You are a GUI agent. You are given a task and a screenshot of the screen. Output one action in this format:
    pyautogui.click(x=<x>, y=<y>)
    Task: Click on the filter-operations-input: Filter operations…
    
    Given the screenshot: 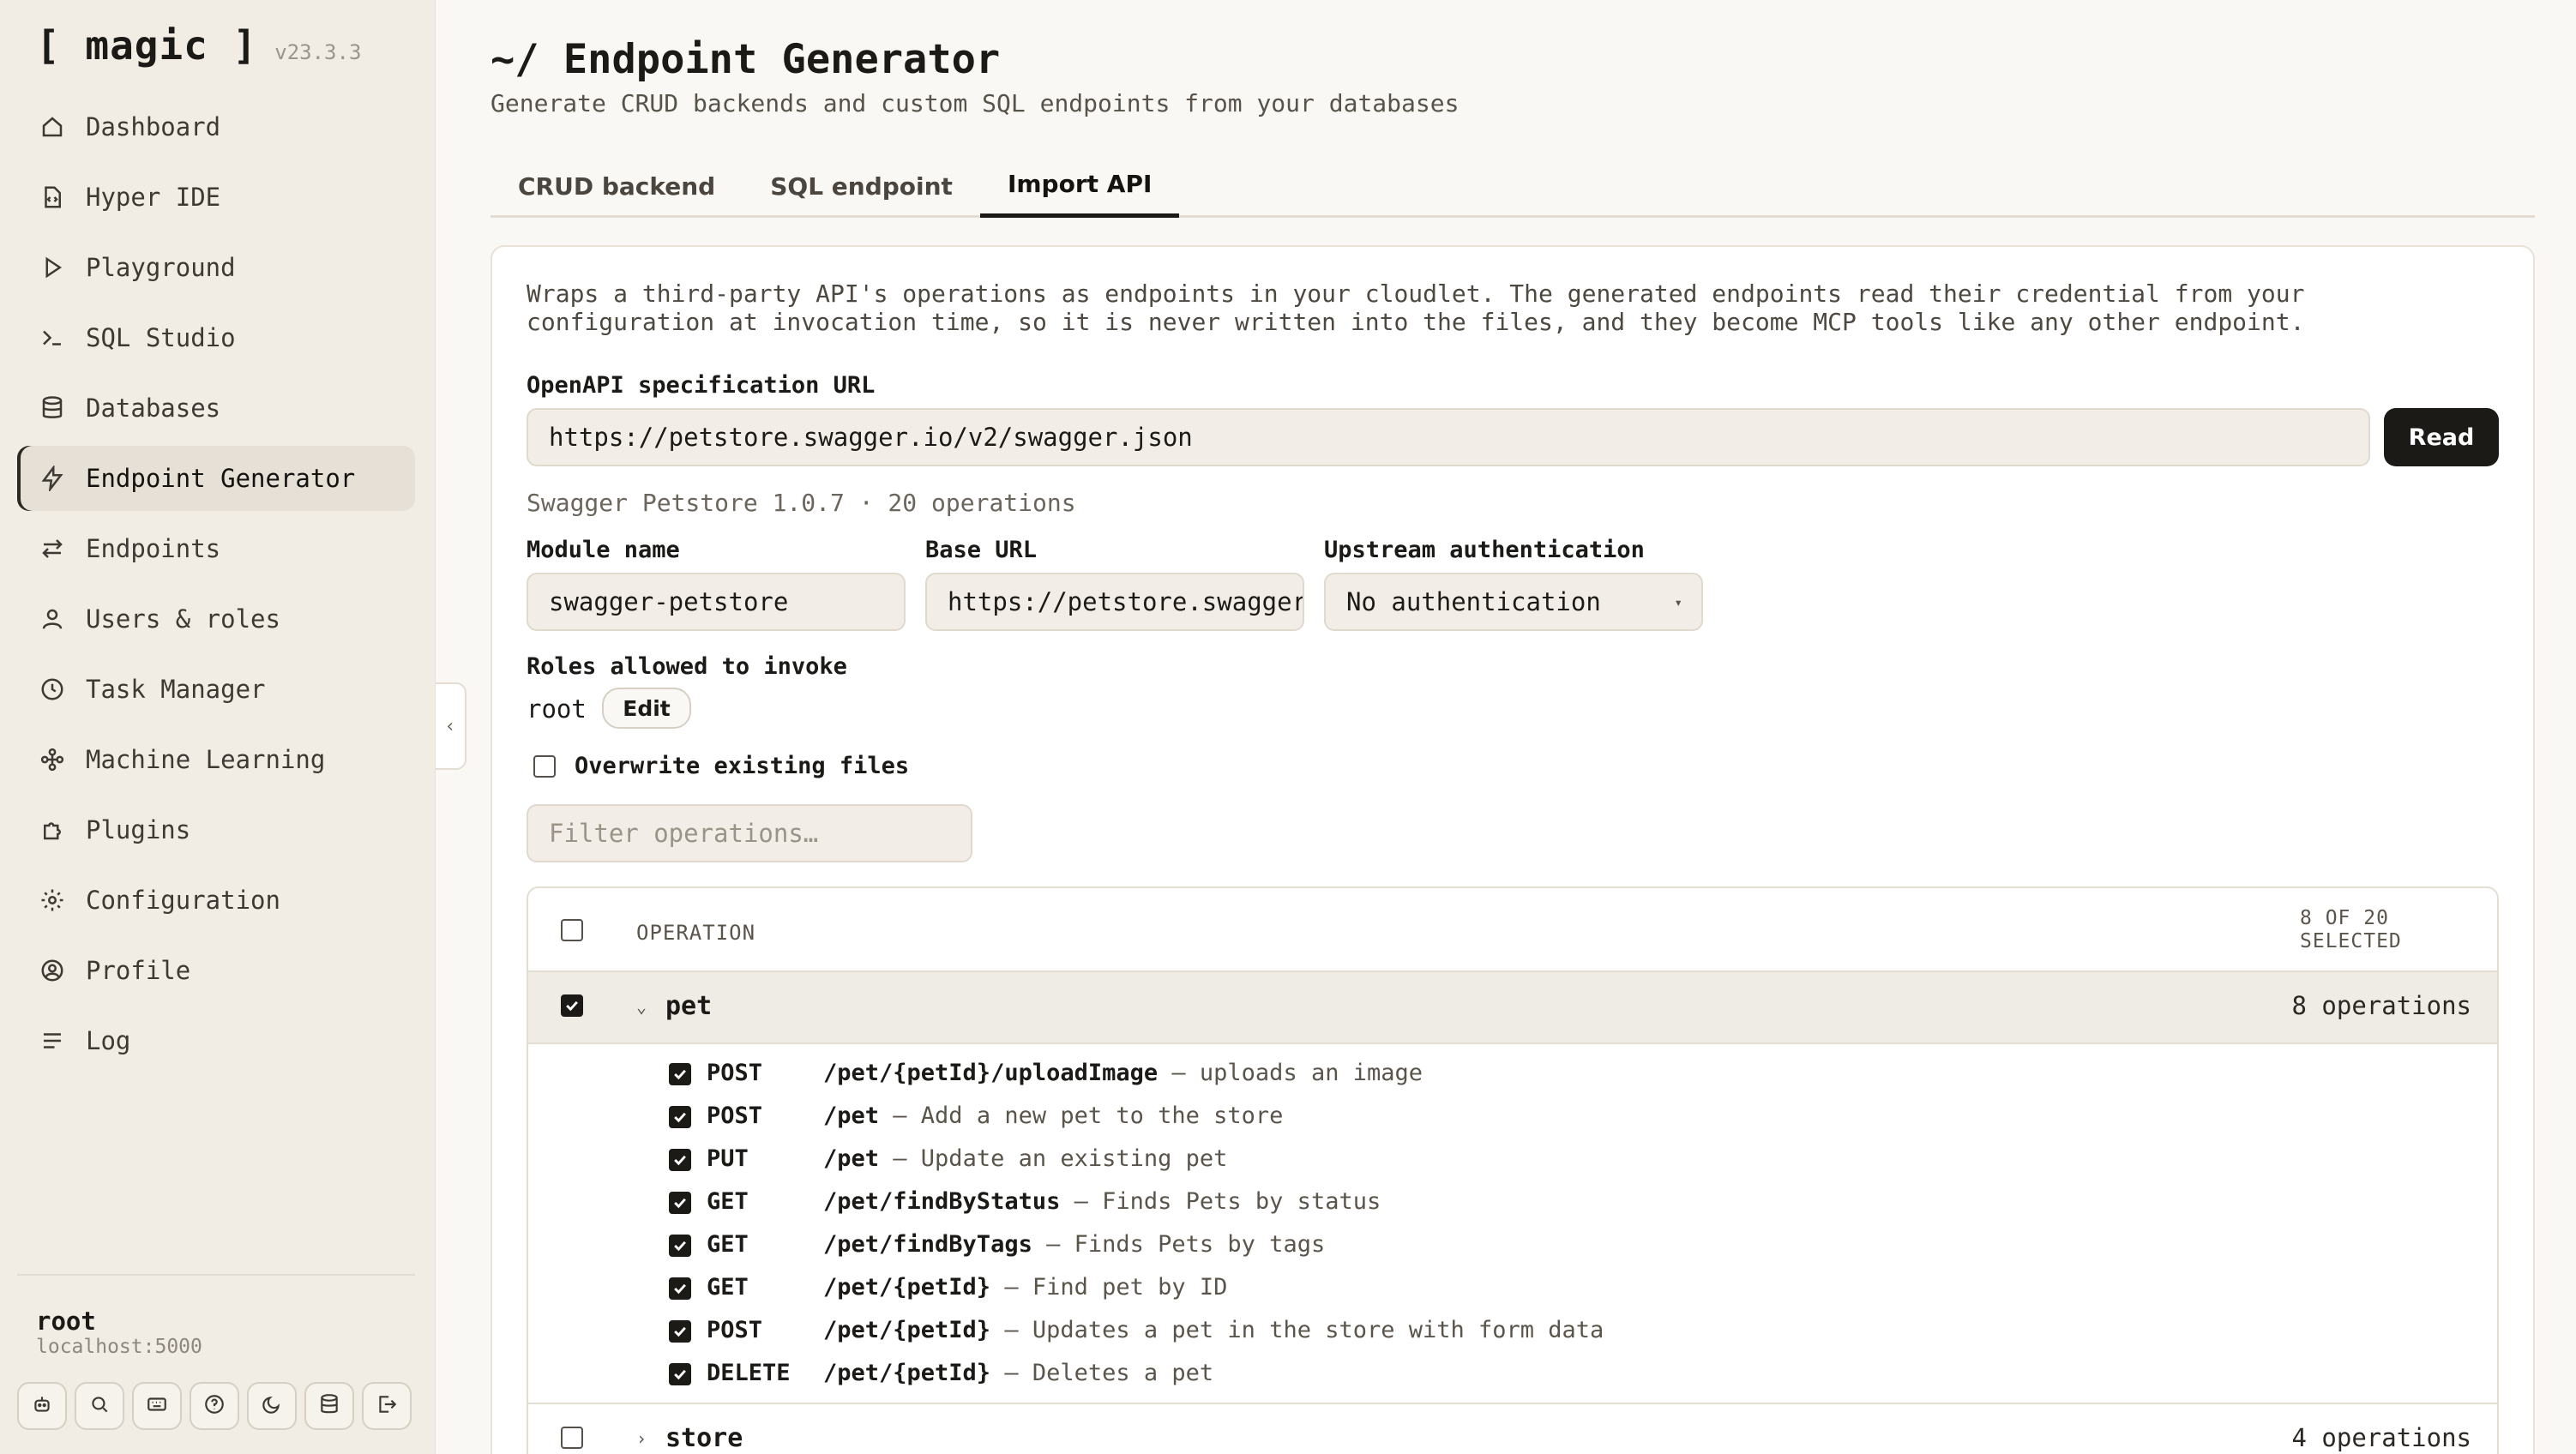 What is the action you would take?
    pyautogui.click(x=749, y=833)
    